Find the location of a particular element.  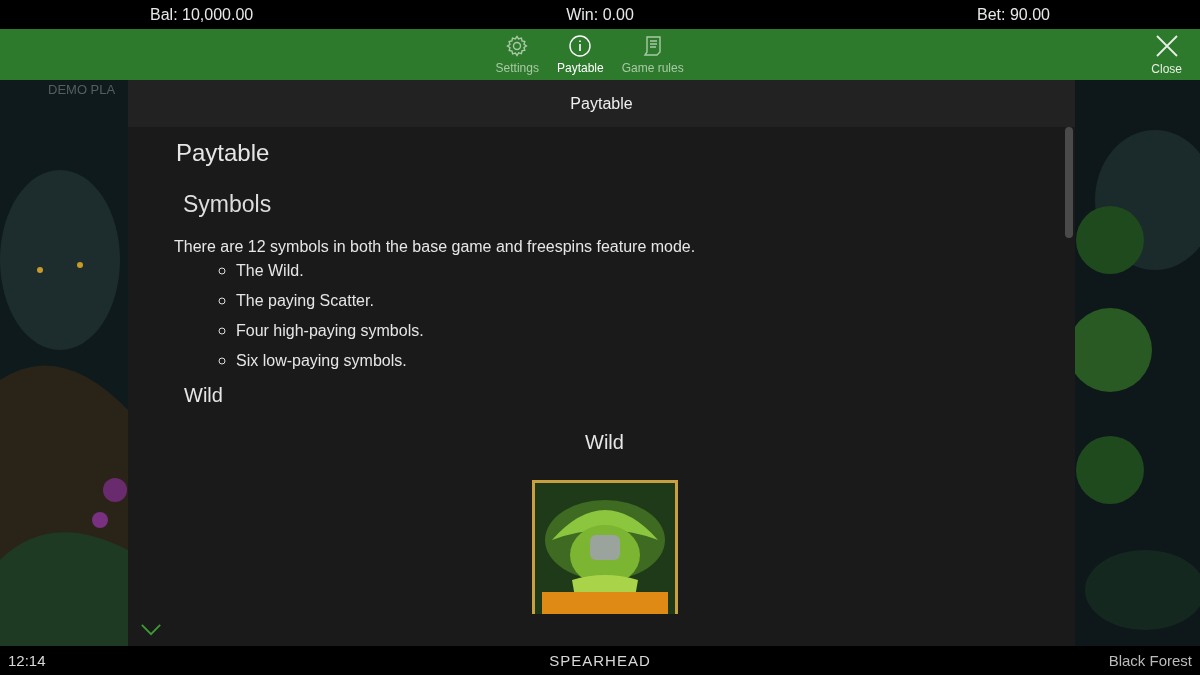

chevron-down-icon is located at coordinates (151, 629).